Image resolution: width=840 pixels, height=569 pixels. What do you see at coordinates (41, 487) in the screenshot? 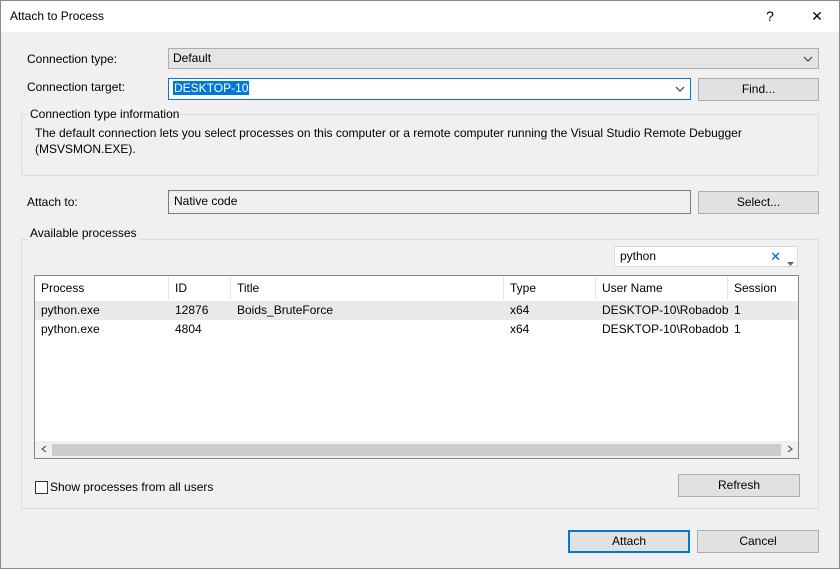
I see `show-all-users-checkbox` at bounding box center [41, 487].